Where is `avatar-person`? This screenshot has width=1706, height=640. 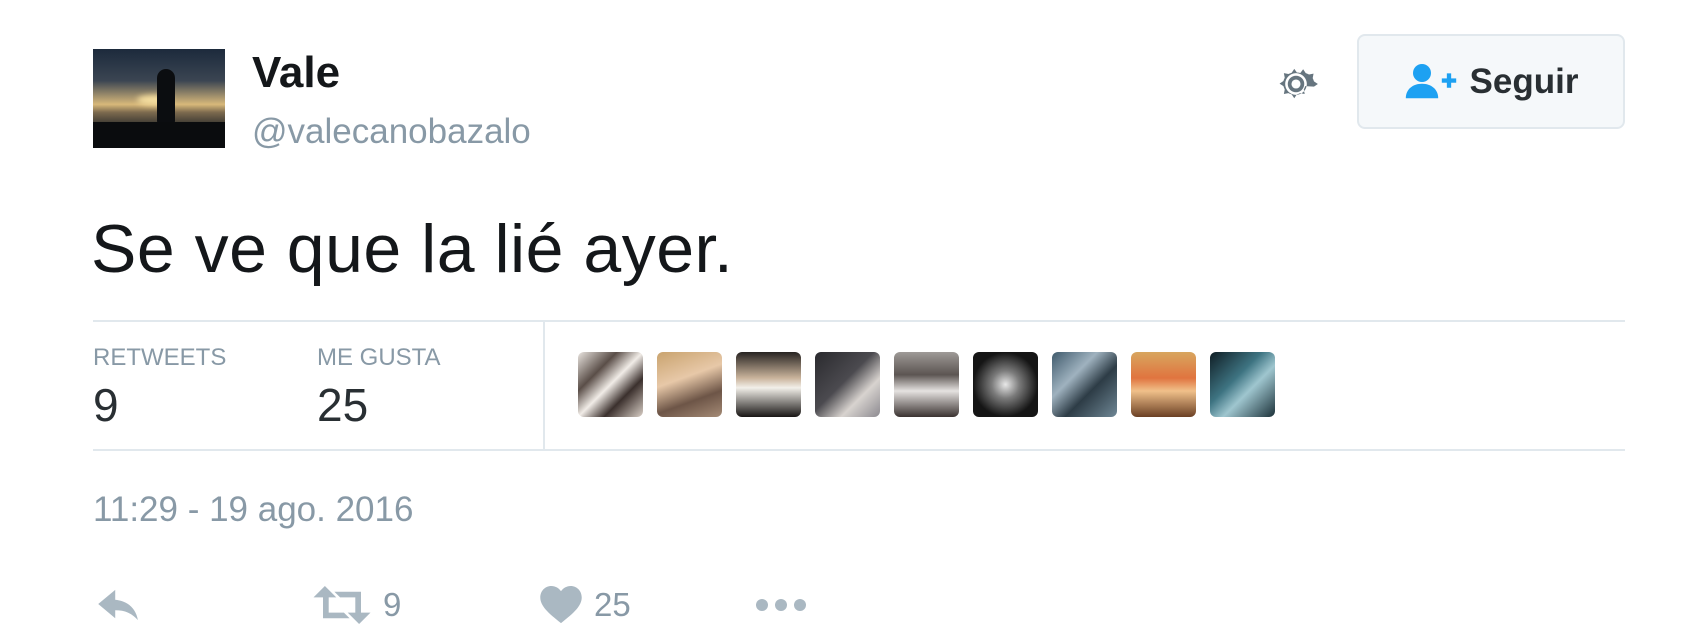 avatar-person is located at coordinates (166, 96).